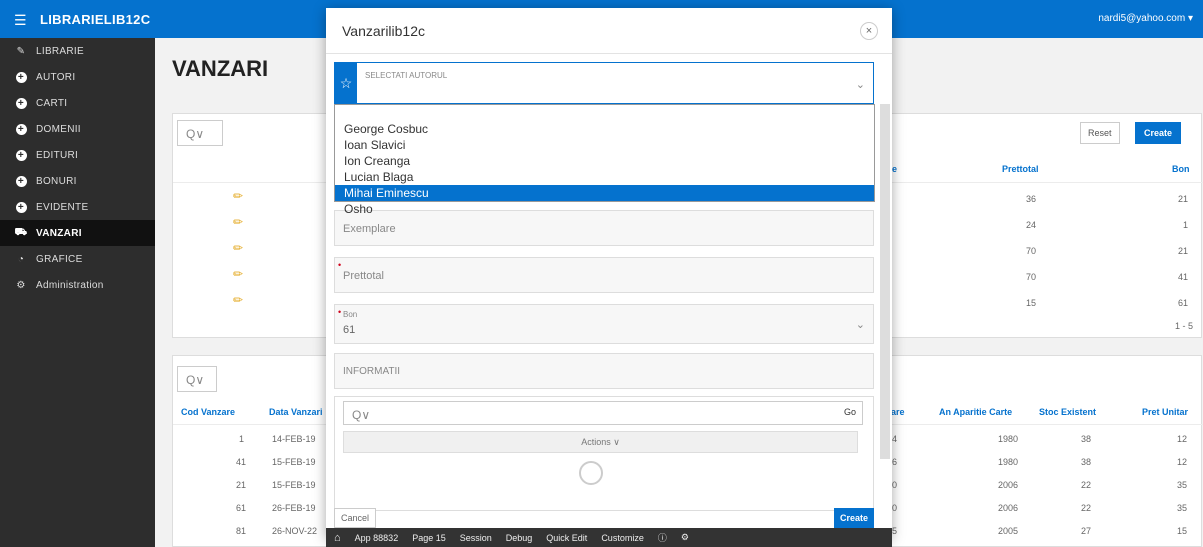  I want to click on author-option: Lucian Blaga, so click(604, 177).